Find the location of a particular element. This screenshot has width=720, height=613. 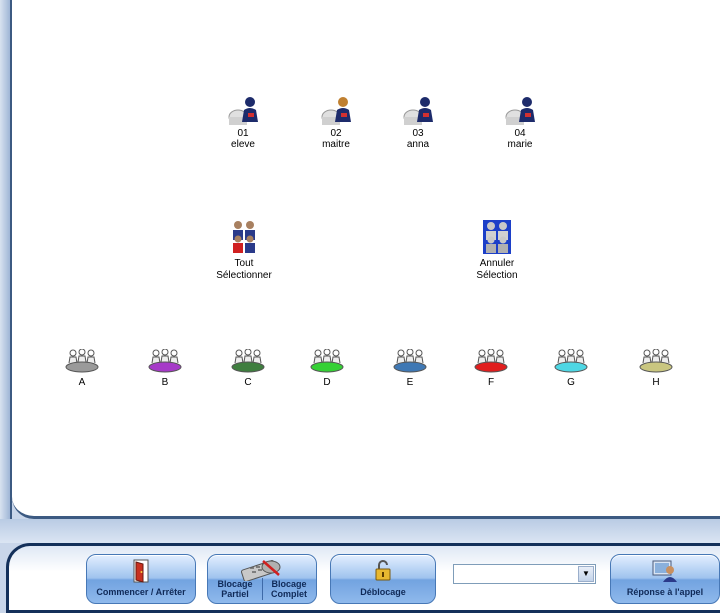

station-01: 01 eleve is located at coordinates (243, 122).